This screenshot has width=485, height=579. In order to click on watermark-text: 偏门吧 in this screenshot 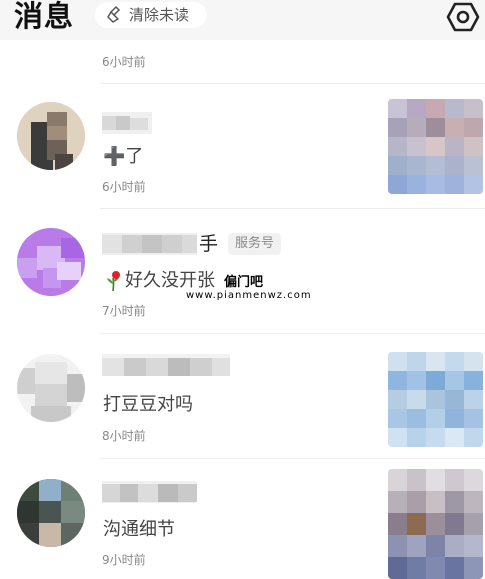, I will do `click(244, 282)`.